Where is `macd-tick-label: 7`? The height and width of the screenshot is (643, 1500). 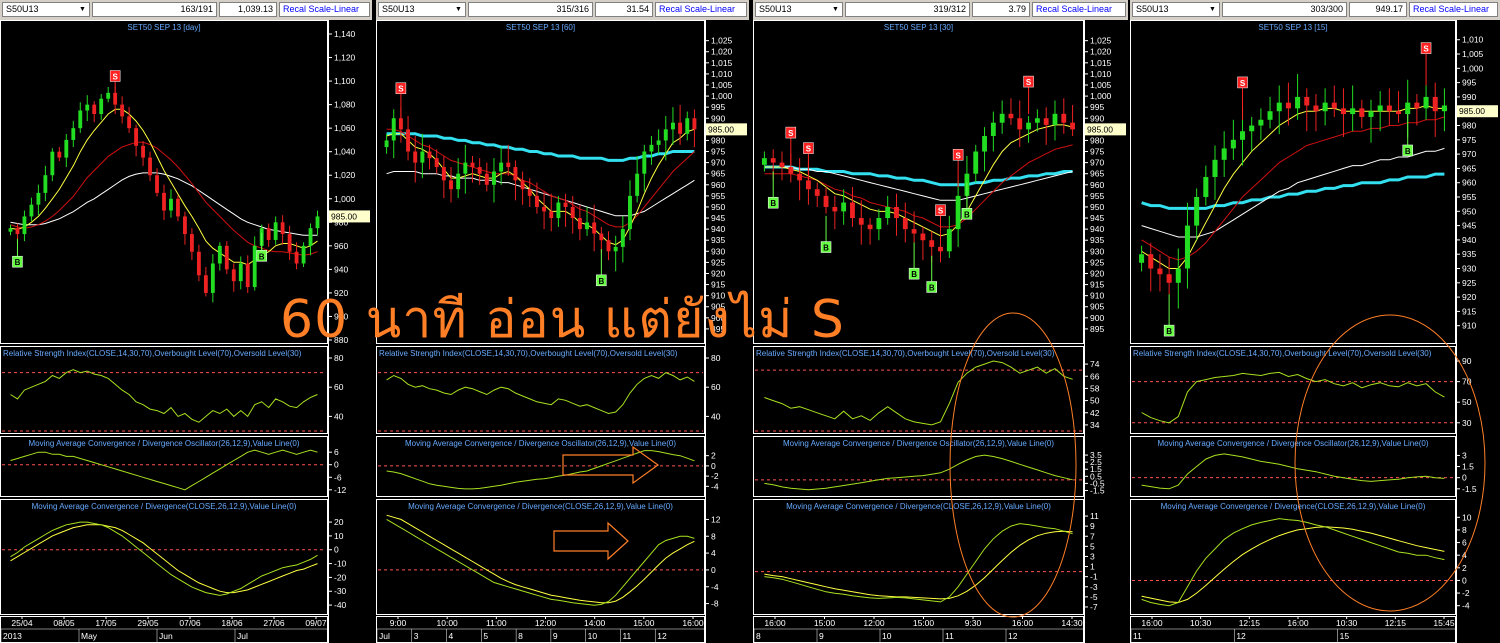 macd-tick-label: 7 is located at coordinates (1092, 536).